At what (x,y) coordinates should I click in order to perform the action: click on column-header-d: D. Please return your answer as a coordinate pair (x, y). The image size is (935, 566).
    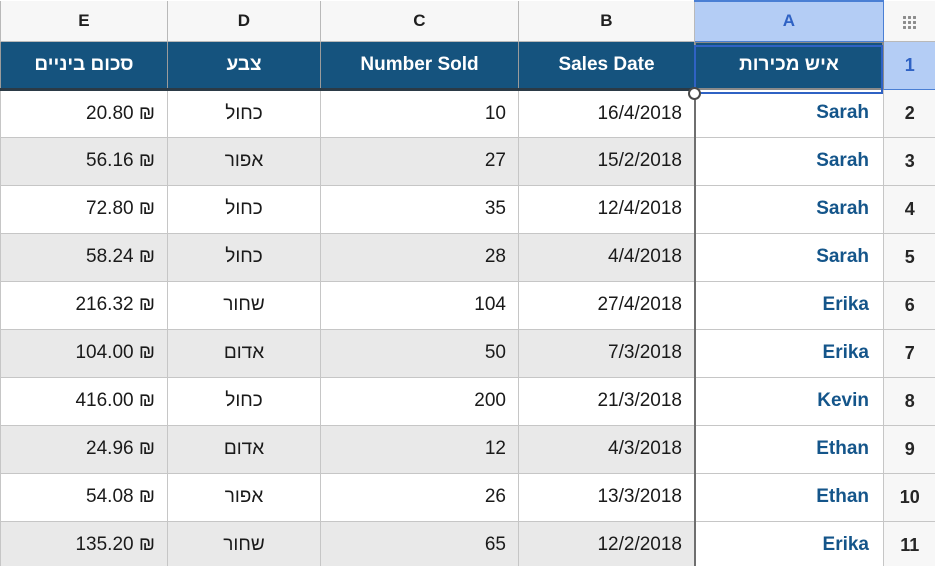
    Looking at the image, I should click on (244, 21).